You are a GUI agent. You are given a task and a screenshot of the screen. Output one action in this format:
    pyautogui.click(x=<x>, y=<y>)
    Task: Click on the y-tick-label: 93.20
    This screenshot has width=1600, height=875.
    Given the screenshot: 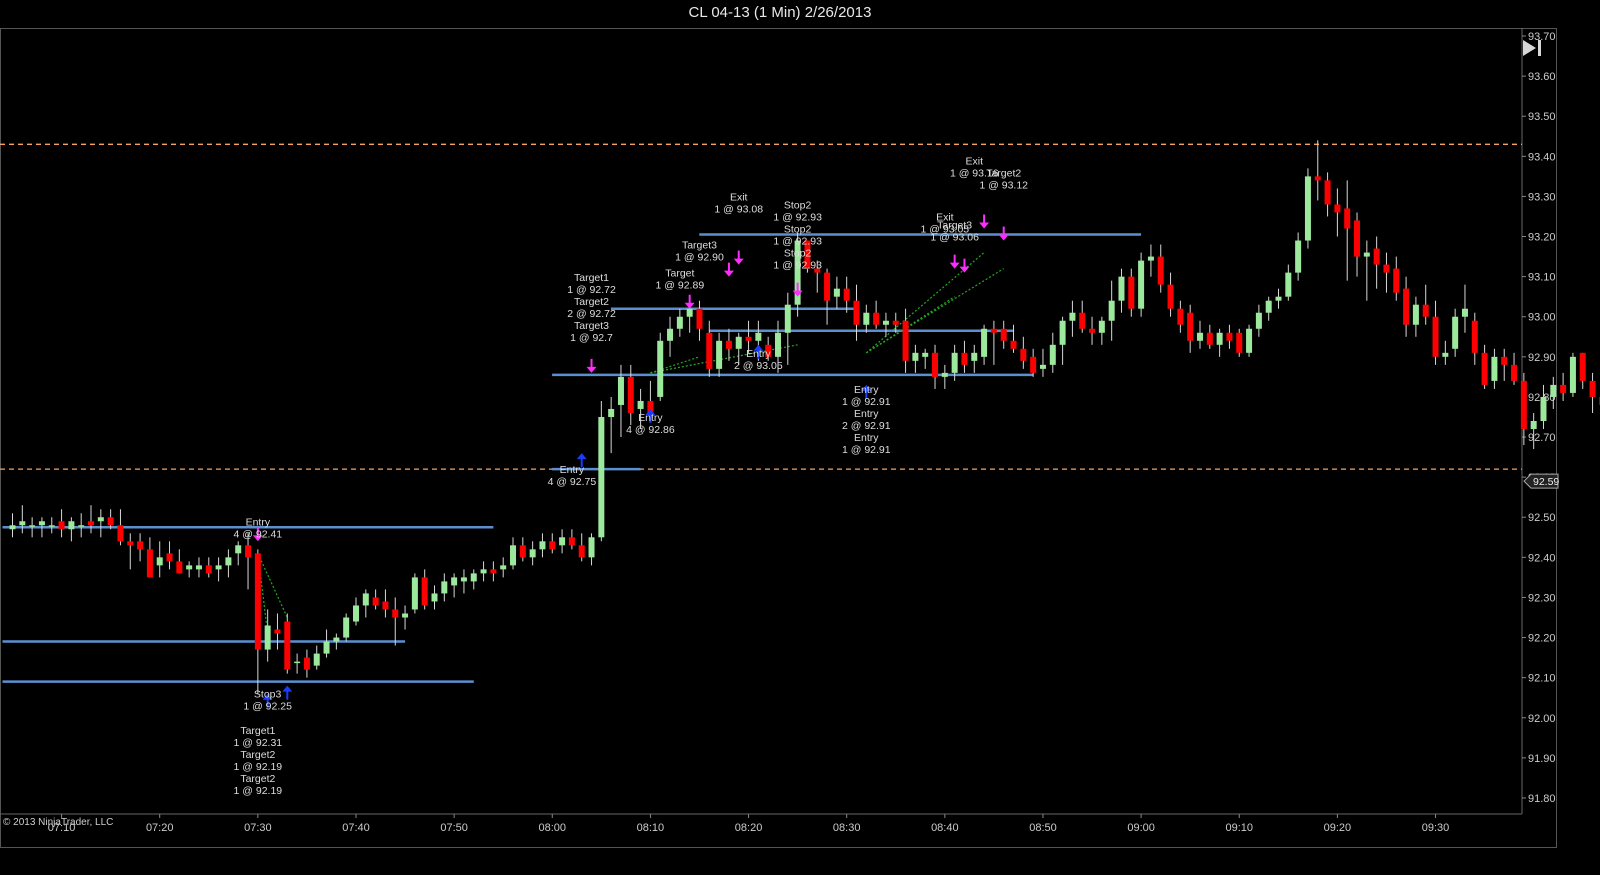 What is the action you would take?
    pyautogui.click(x=1542, y=238)
    